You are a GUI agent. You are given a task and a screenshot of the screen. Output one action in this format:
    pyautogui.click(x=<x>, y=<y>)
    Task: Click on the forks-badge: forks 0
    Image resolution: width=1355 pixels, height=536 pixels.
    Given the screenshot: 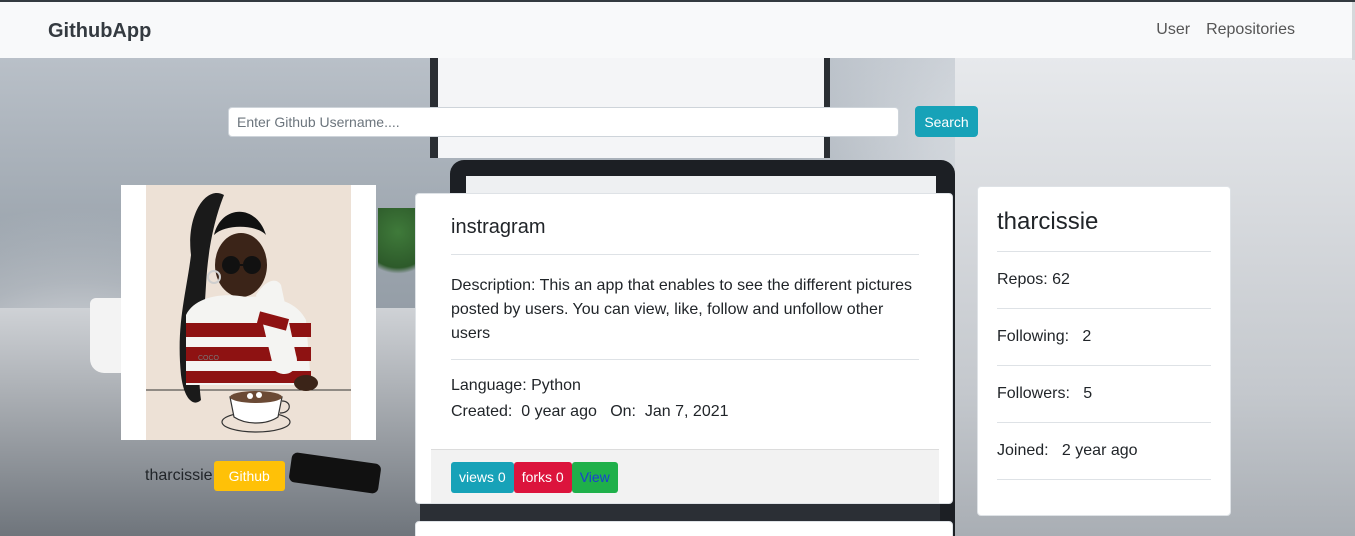 What is the action you would take?
    pyautogui.click(x=542, y=477)
    